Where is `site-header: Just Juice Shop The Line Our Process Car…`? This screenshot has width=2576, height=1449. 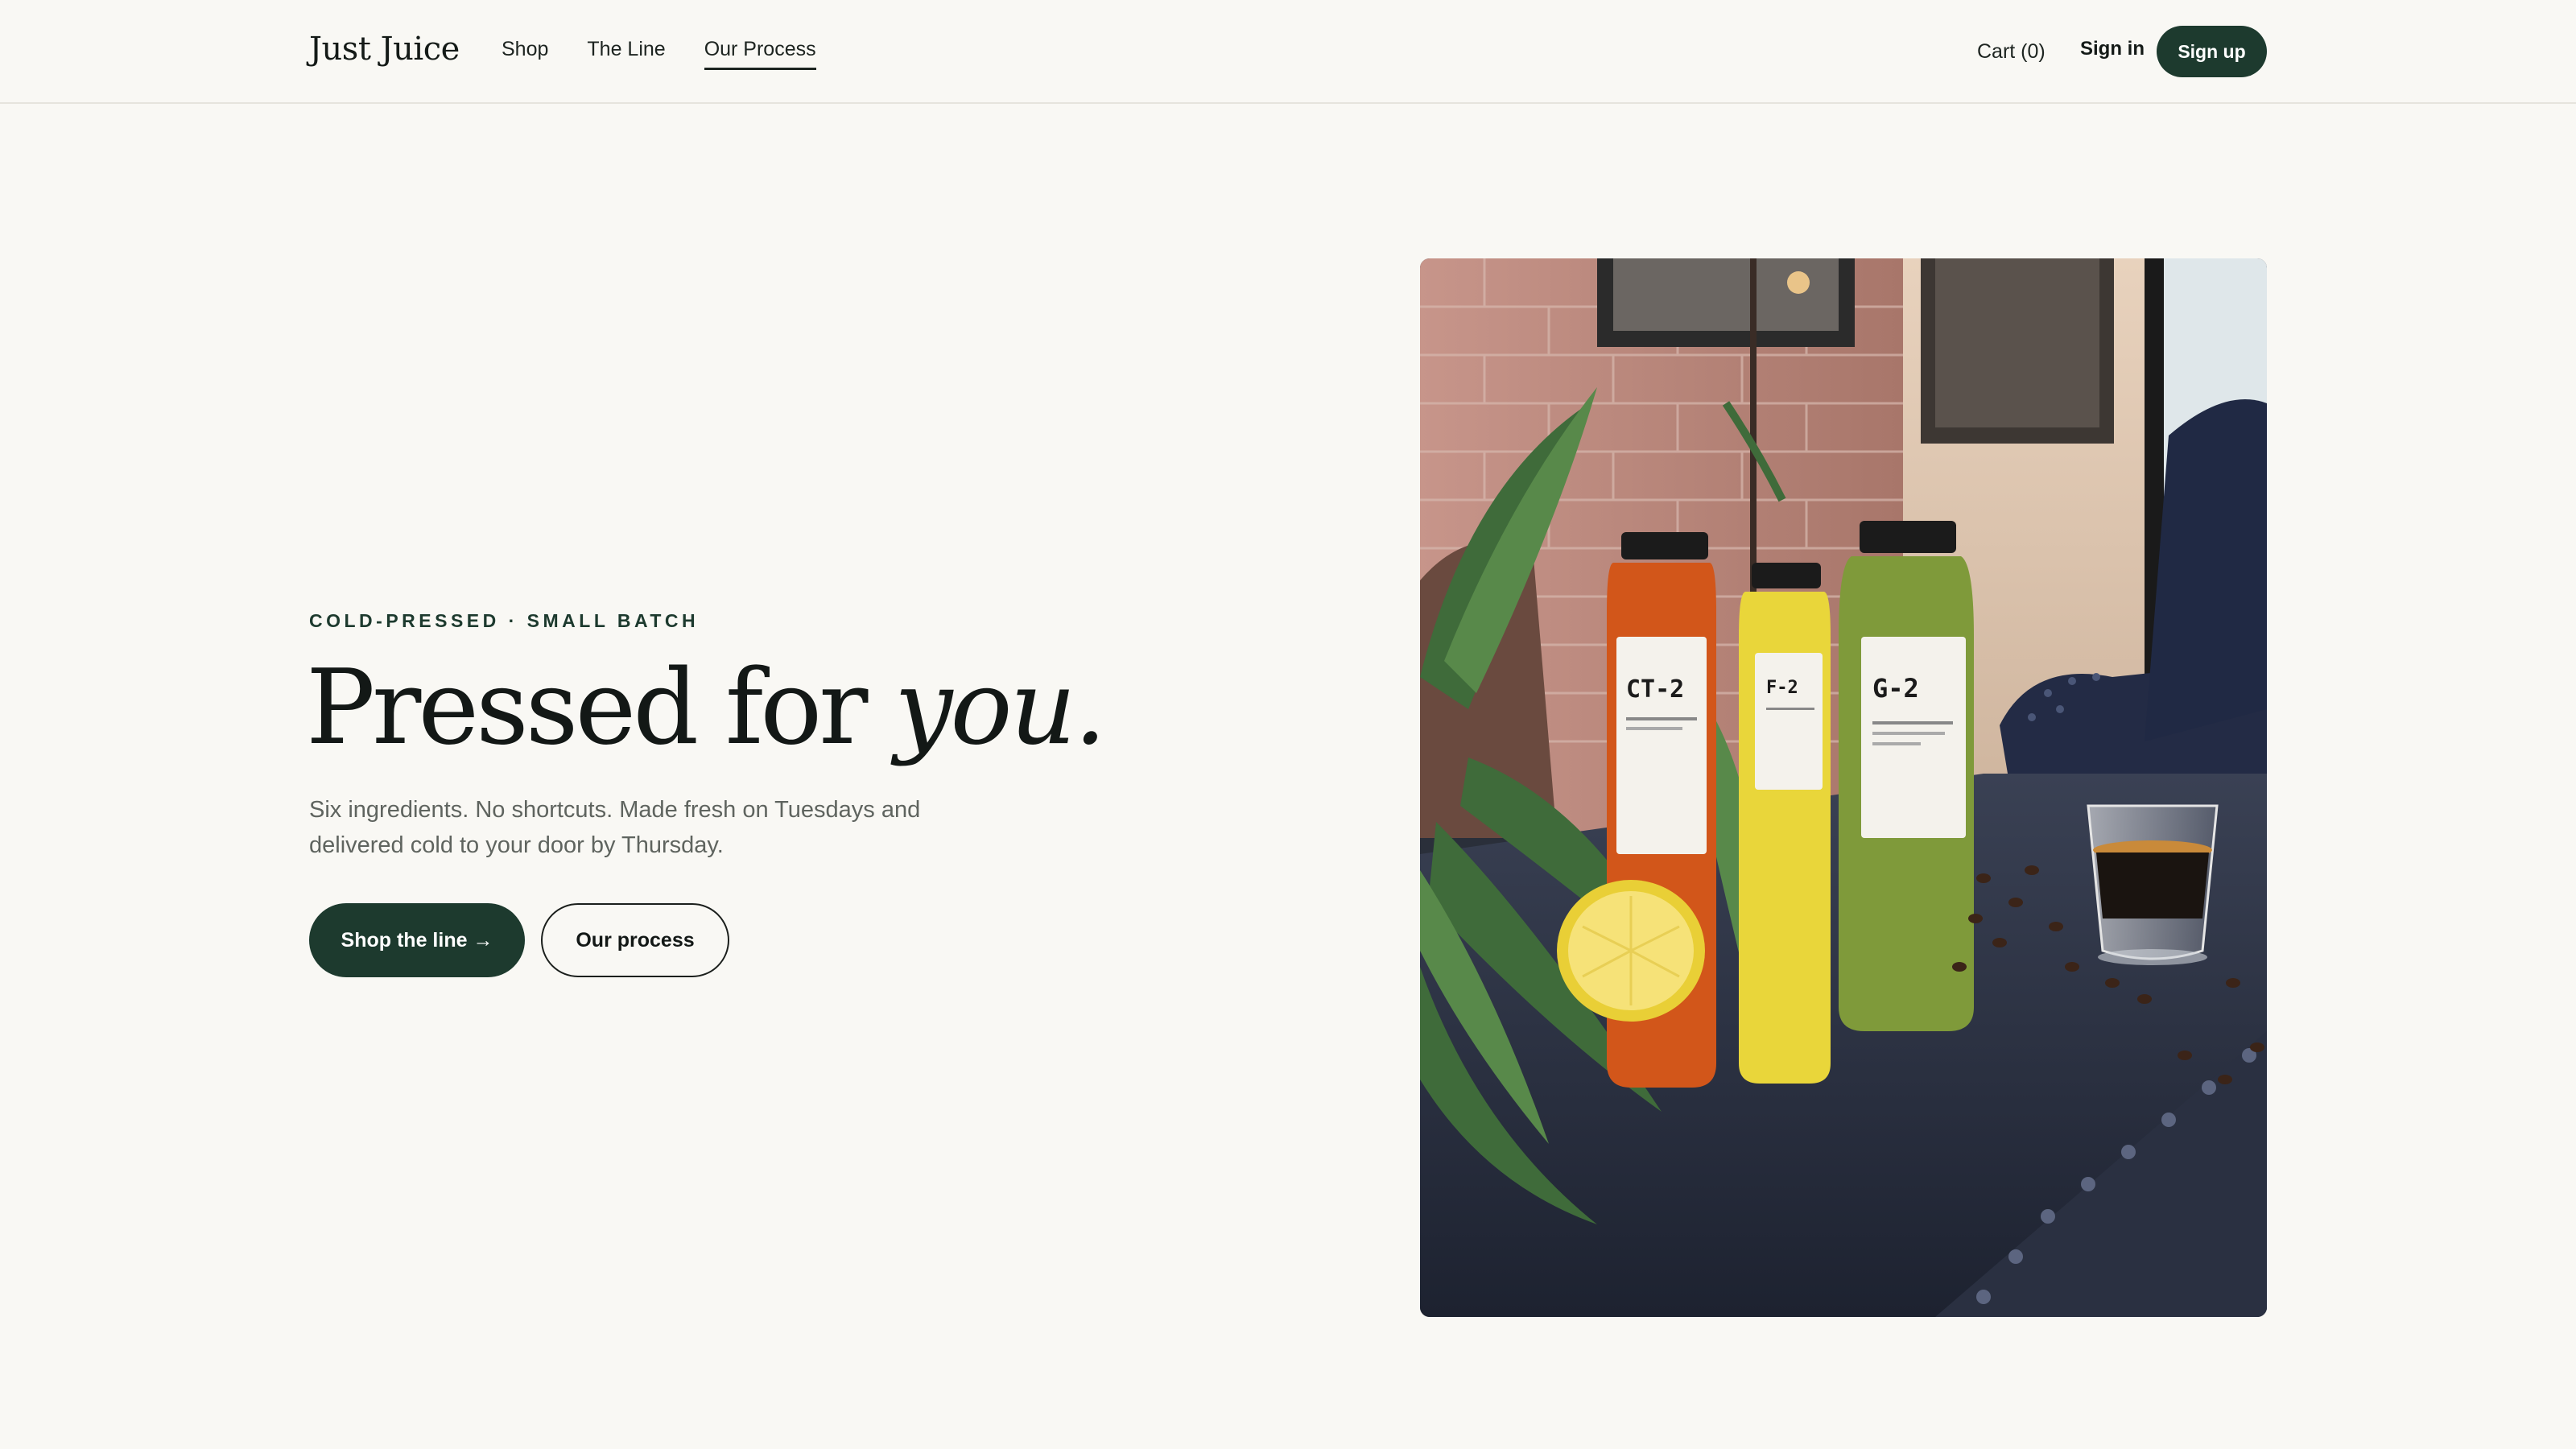
site-header: Just Juice Shop The Line Our Process Car… is located at coordinates (1288, 52).